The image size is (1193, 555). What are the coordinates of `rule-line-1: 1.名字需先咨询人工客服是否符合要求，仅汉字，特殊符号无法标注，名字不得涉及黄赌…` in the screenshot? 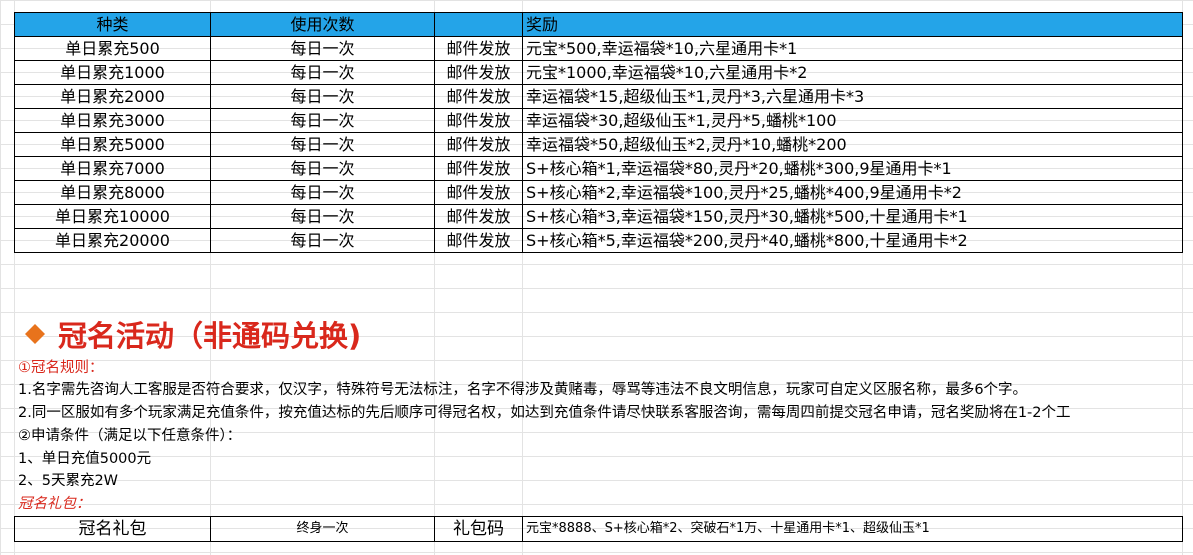 It's located at (522, 390).